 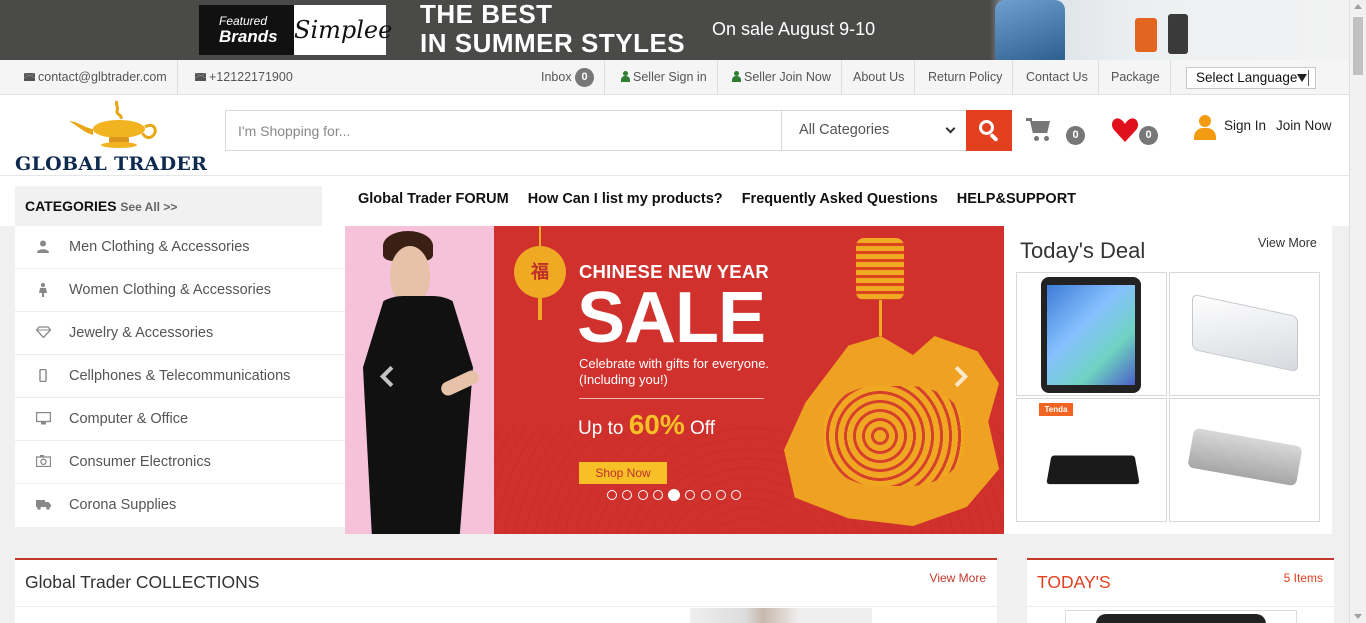 What do you see at coordinates (656, 424) in the screenshot?
I see `discount-percent: 60%` at bounding box center [656, 424].